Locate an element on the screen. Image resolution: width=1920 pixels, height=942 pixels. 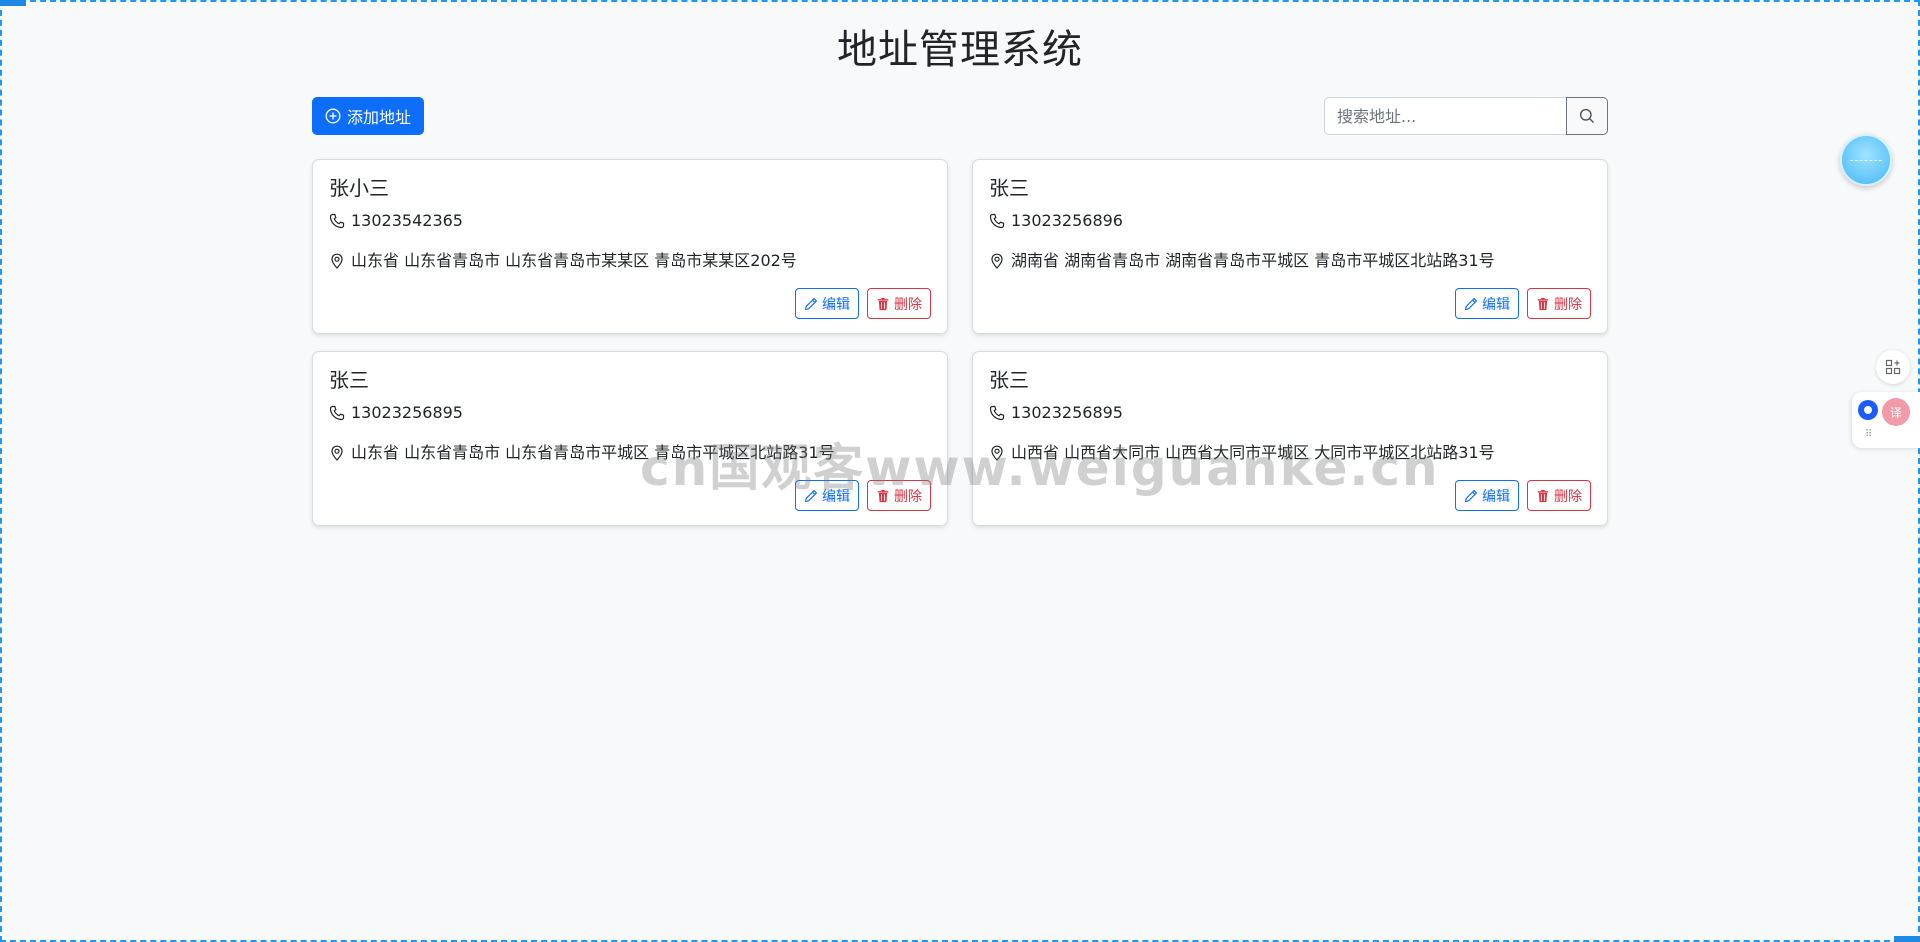
contact-address: 山东省 山东省青岛市 山东省青岛市平城区 青岛市平城区北站路31号 is located at coordinates (582, 453).